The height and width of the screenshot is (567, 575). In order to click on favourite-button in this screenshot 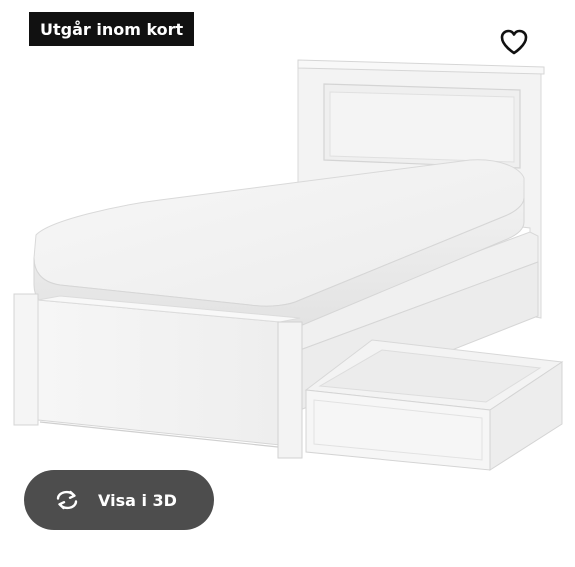, I will do `click(514, 42)`.